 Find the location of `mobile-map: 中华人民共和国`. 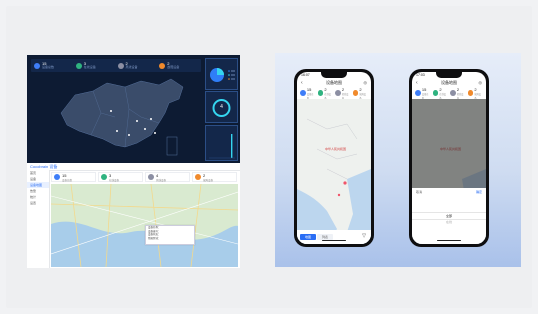

mobile-map: 中华人民共和国 is located at coordinates (334, 171).